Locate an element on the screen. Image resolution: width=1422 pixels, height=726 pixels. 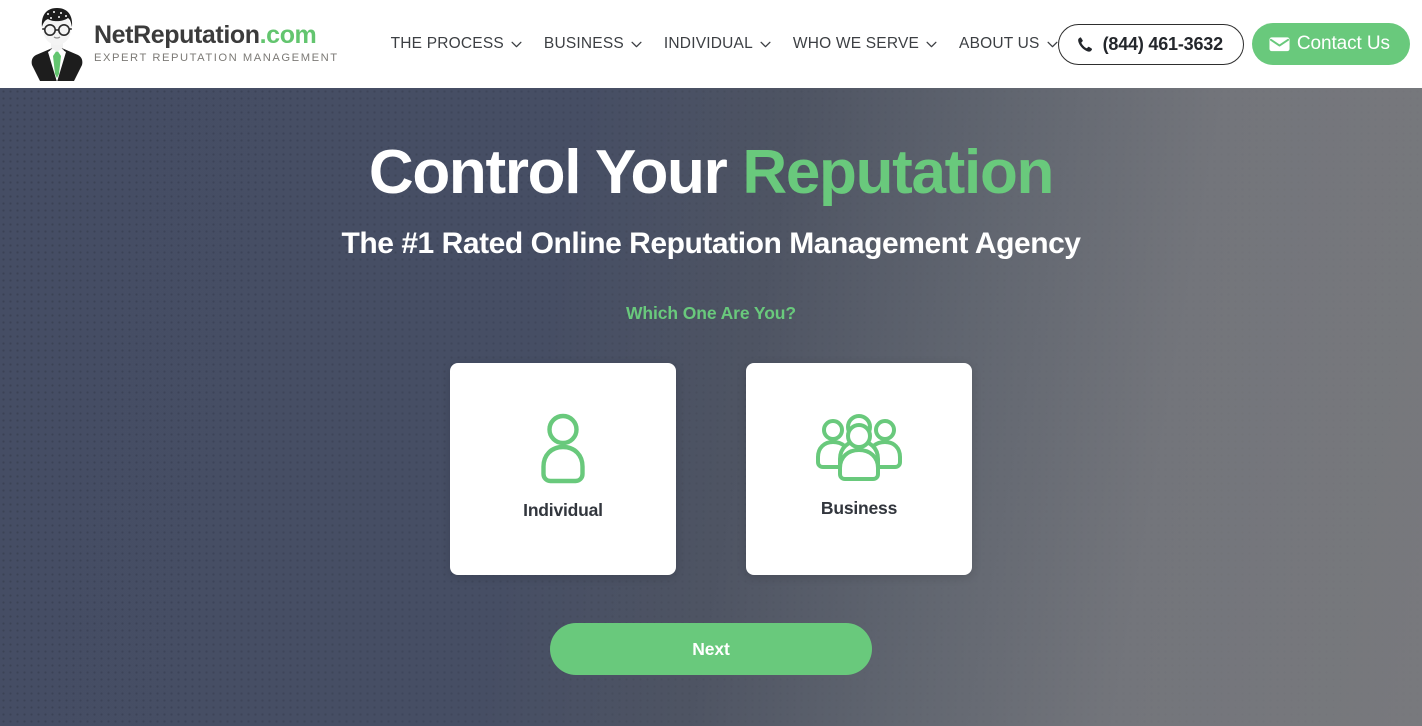
phone-button: (844) 461-3632 is located at coordinates (1150, 44).